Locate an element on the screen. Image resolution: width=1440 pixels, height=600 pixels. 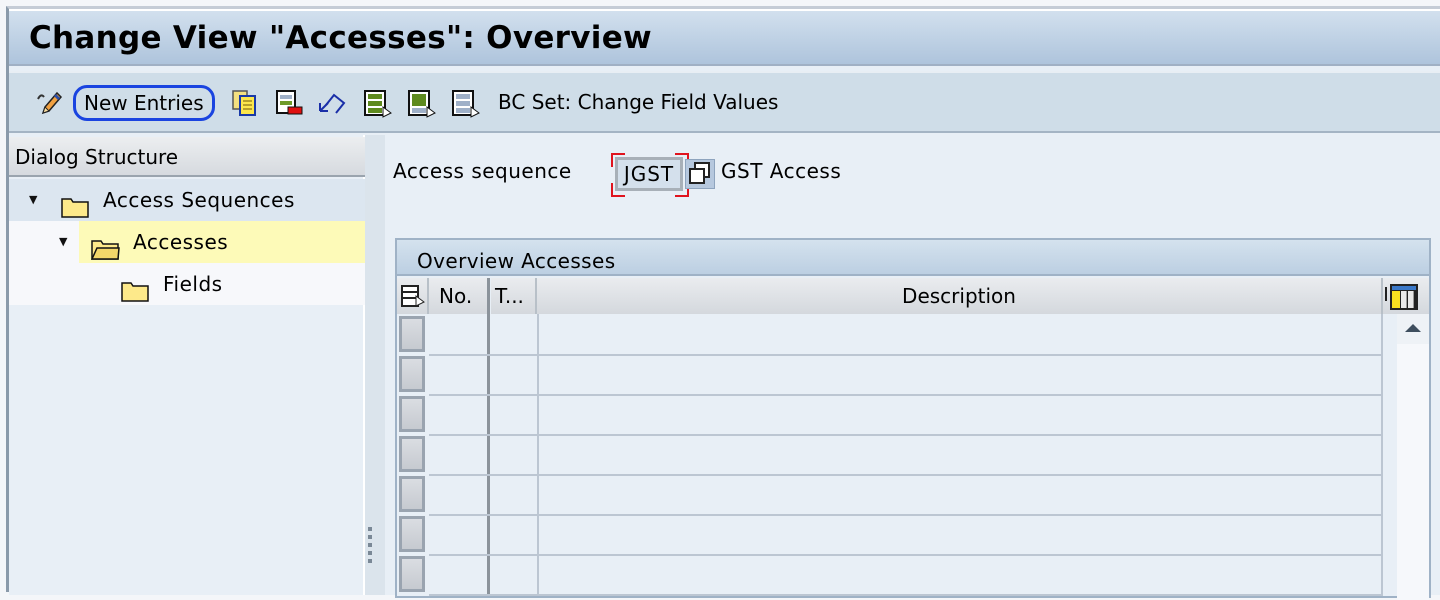
deselect-all-icon is located at coordinates (465, 103).